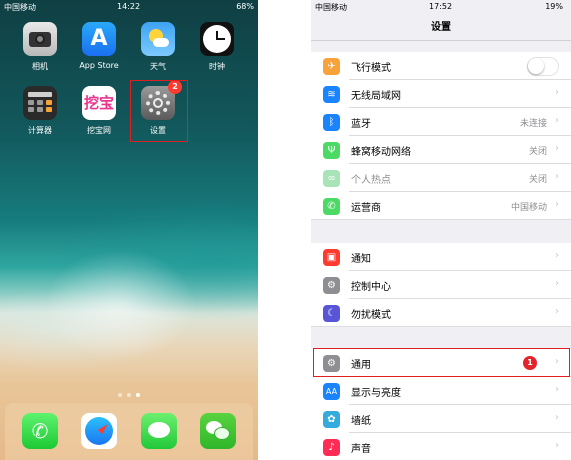 This screenshot has height=460, width=571. Describe the element at coordinates (331, 285) in the screenshot. I see `control-center-icon: ⚙` at that location.